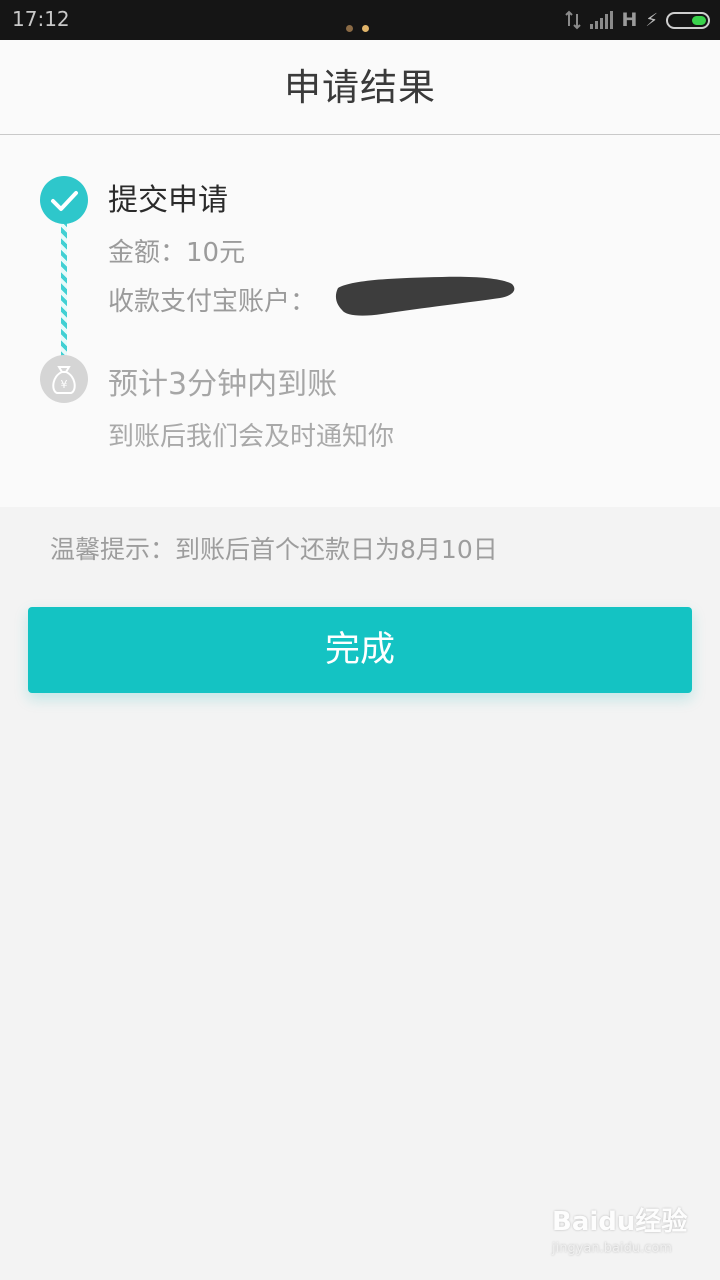  What do you see at coordinates (629, 20) in the screenshot?
I see `network-type: H` at bounding box center [629, 20].